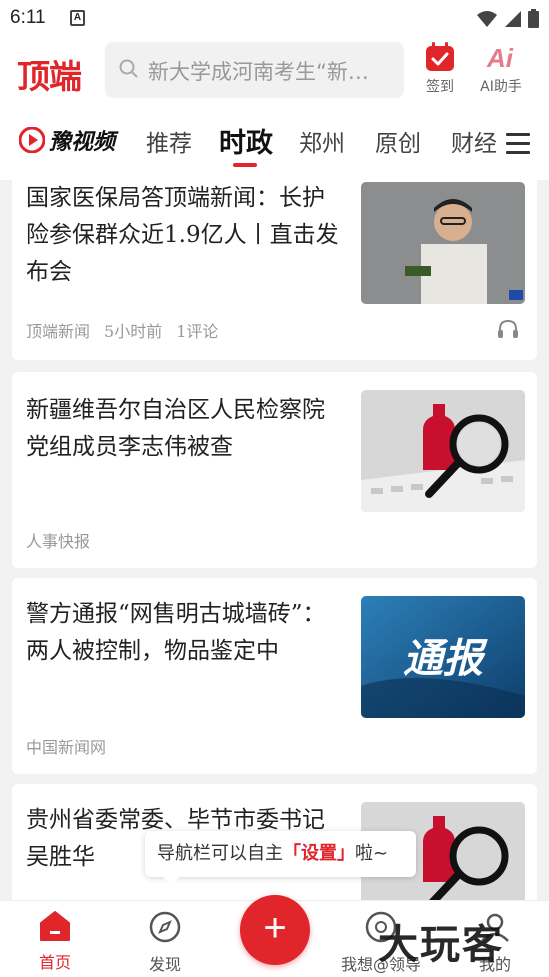 The height and width of the screenshot is (977, 549). I want to click on tooltip-text-before: 导航栏可以自主, so click(220, 853).